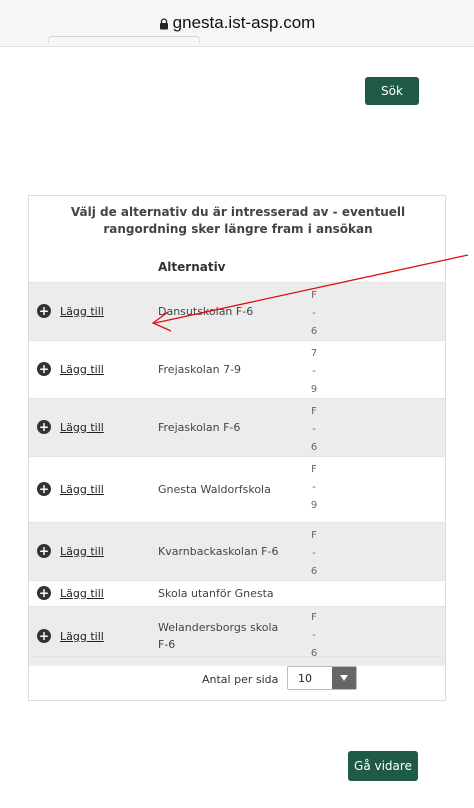 This screenshot has width=474, height=808. Describe the element at coordinates (218, 551) in the screenshot. I see `school-name: Kvarnbackaskolan F-6` at that location.